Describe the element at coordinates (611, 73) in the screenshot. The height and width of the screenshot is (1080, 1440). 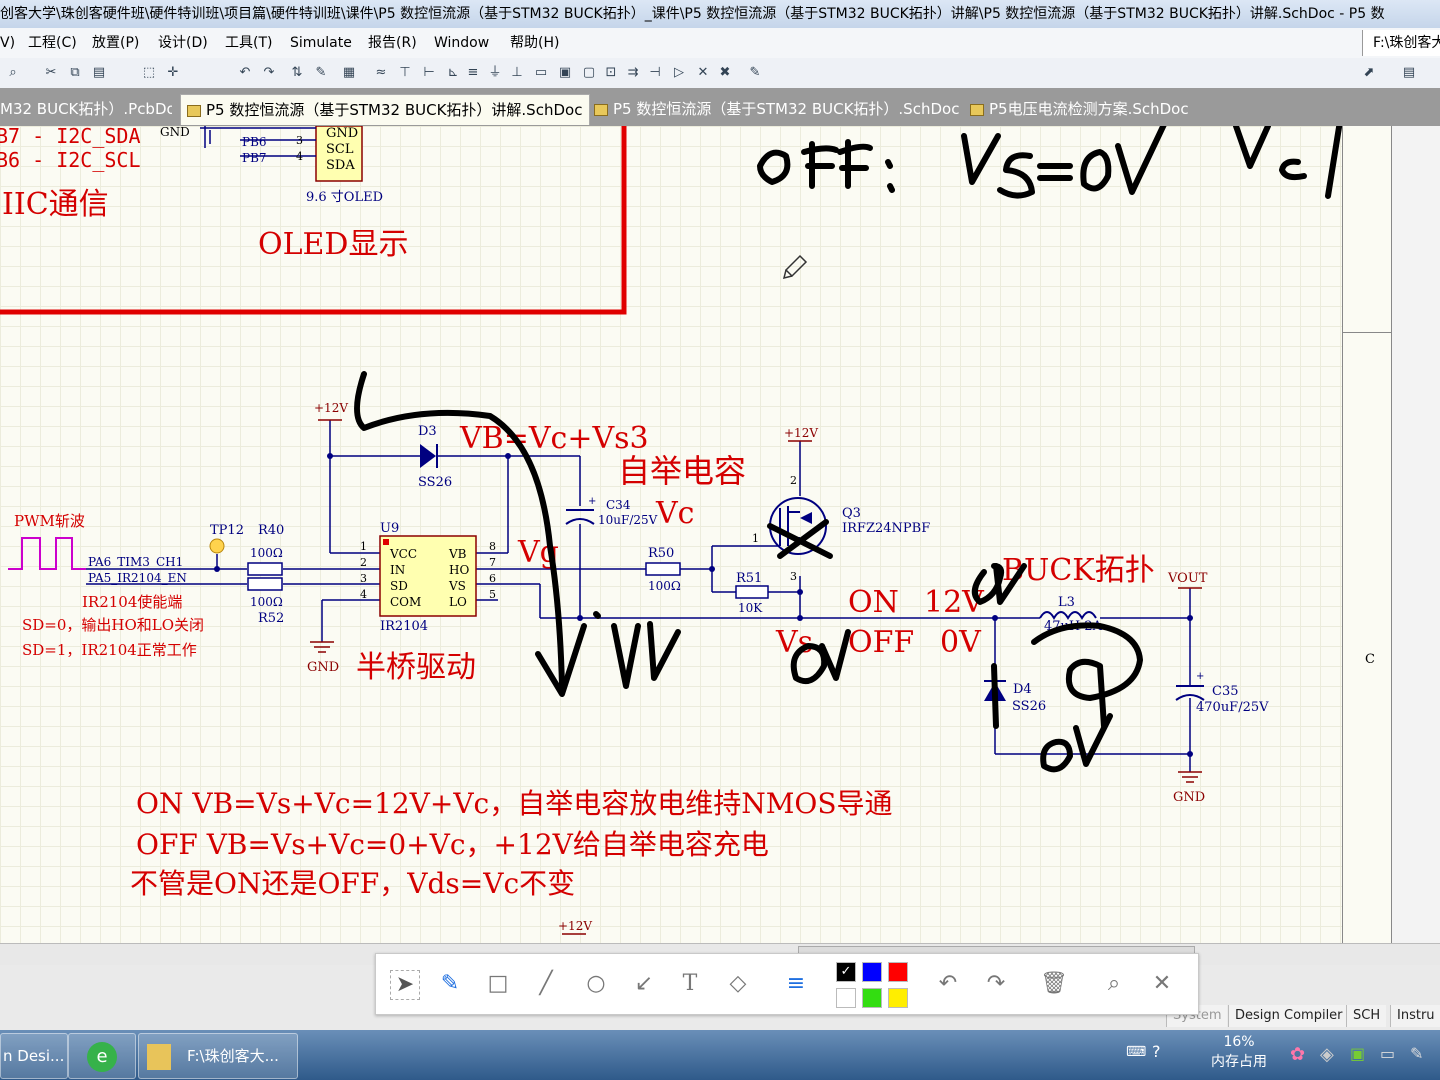
I see `harness-icon: ⊡` at that location.